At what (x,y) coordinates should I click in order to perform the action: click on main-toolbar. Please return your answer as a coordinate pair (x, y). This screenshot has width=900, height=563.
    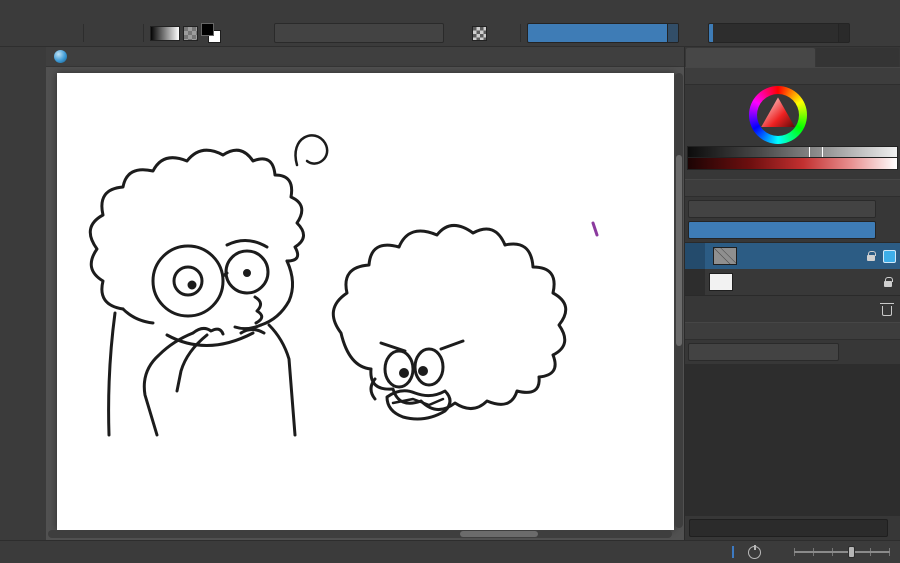
    Looking at the image, I should click on (450, 33).